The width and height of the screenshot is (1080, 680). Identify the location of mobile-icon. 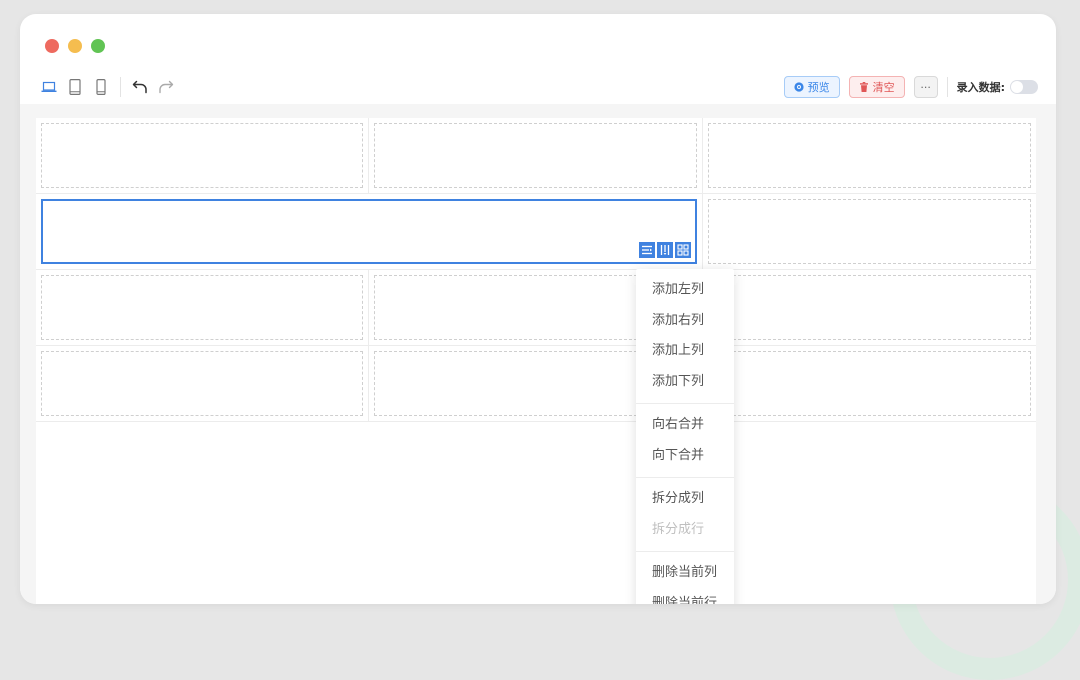
(101, 87).